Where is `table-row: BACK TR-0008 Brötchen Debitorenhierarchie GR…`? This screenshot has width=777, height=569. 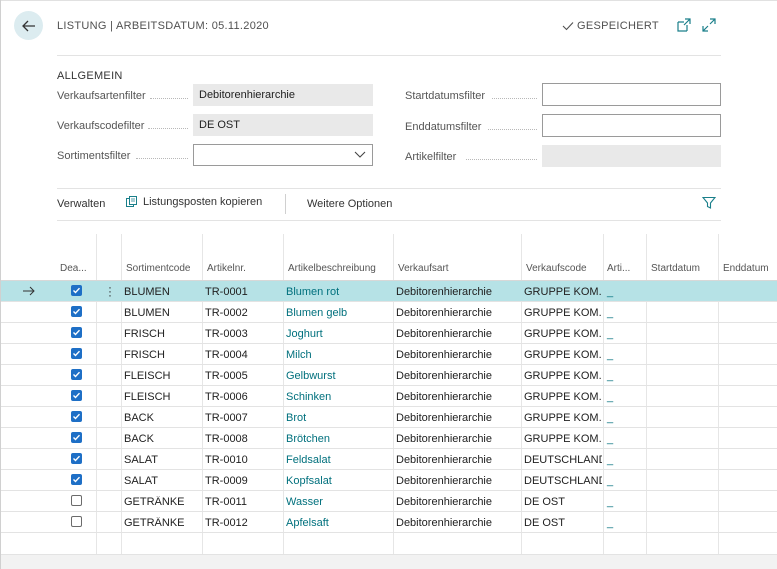 table-row: BACK TR-0008 Brötchen Debitorenhierarchie GR… is located at coordinates (388, 438).